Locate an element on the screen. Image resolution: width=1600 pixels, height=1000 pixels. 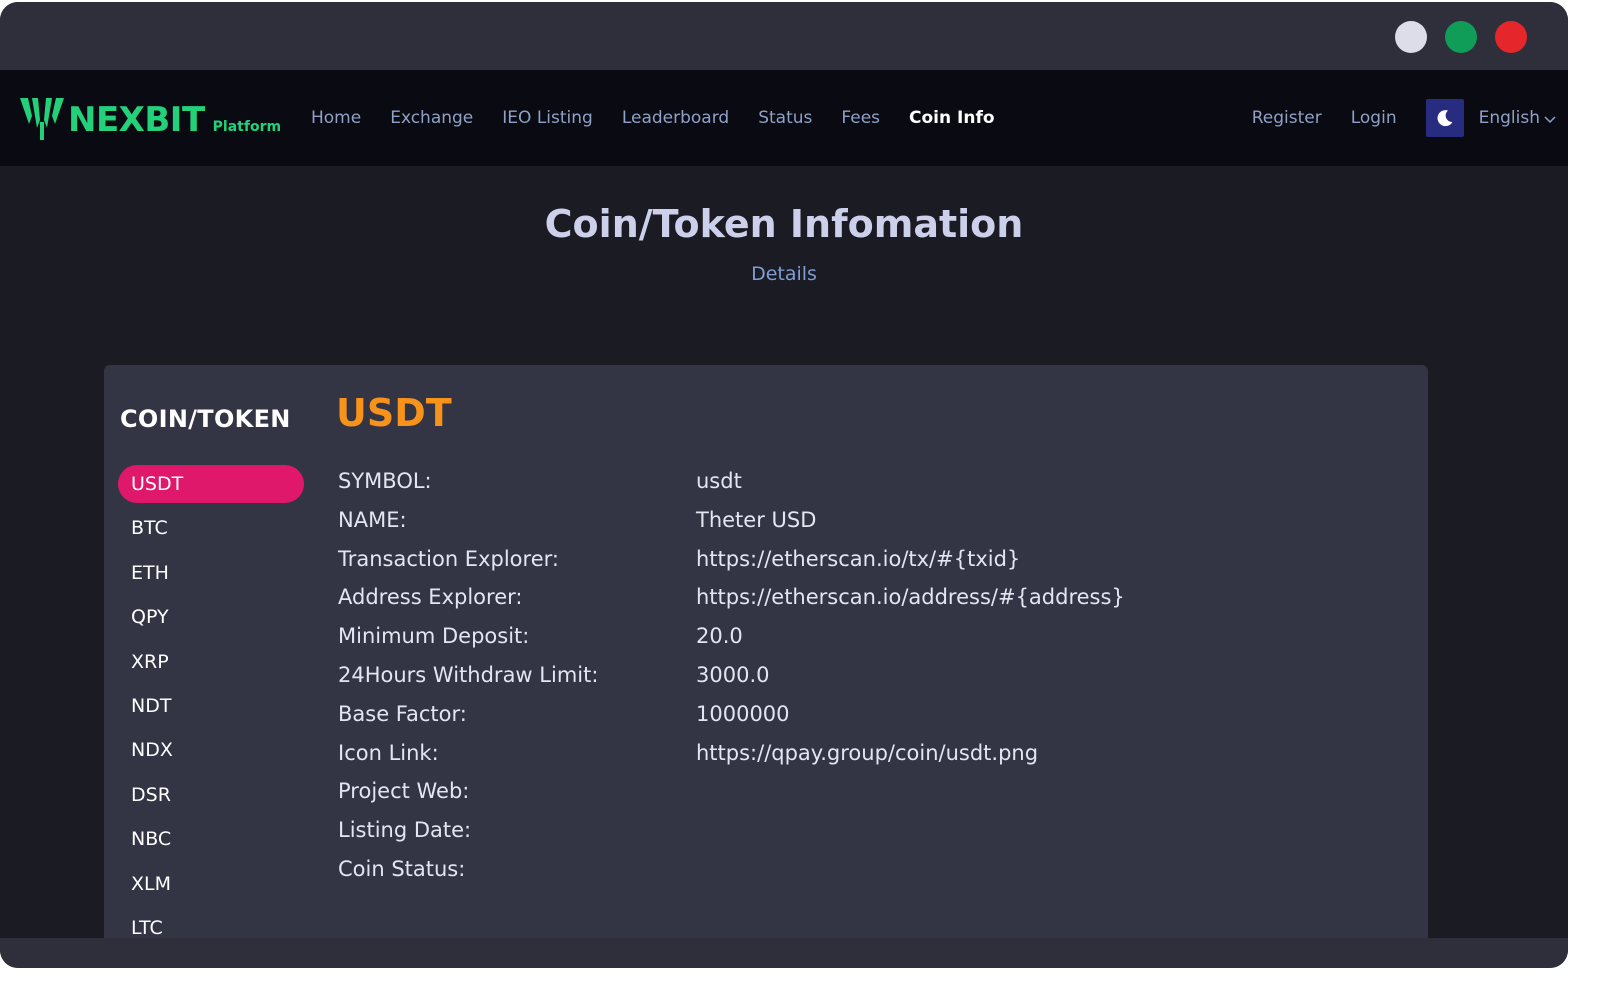
close-window-button is located at coordinates (1511, 37).